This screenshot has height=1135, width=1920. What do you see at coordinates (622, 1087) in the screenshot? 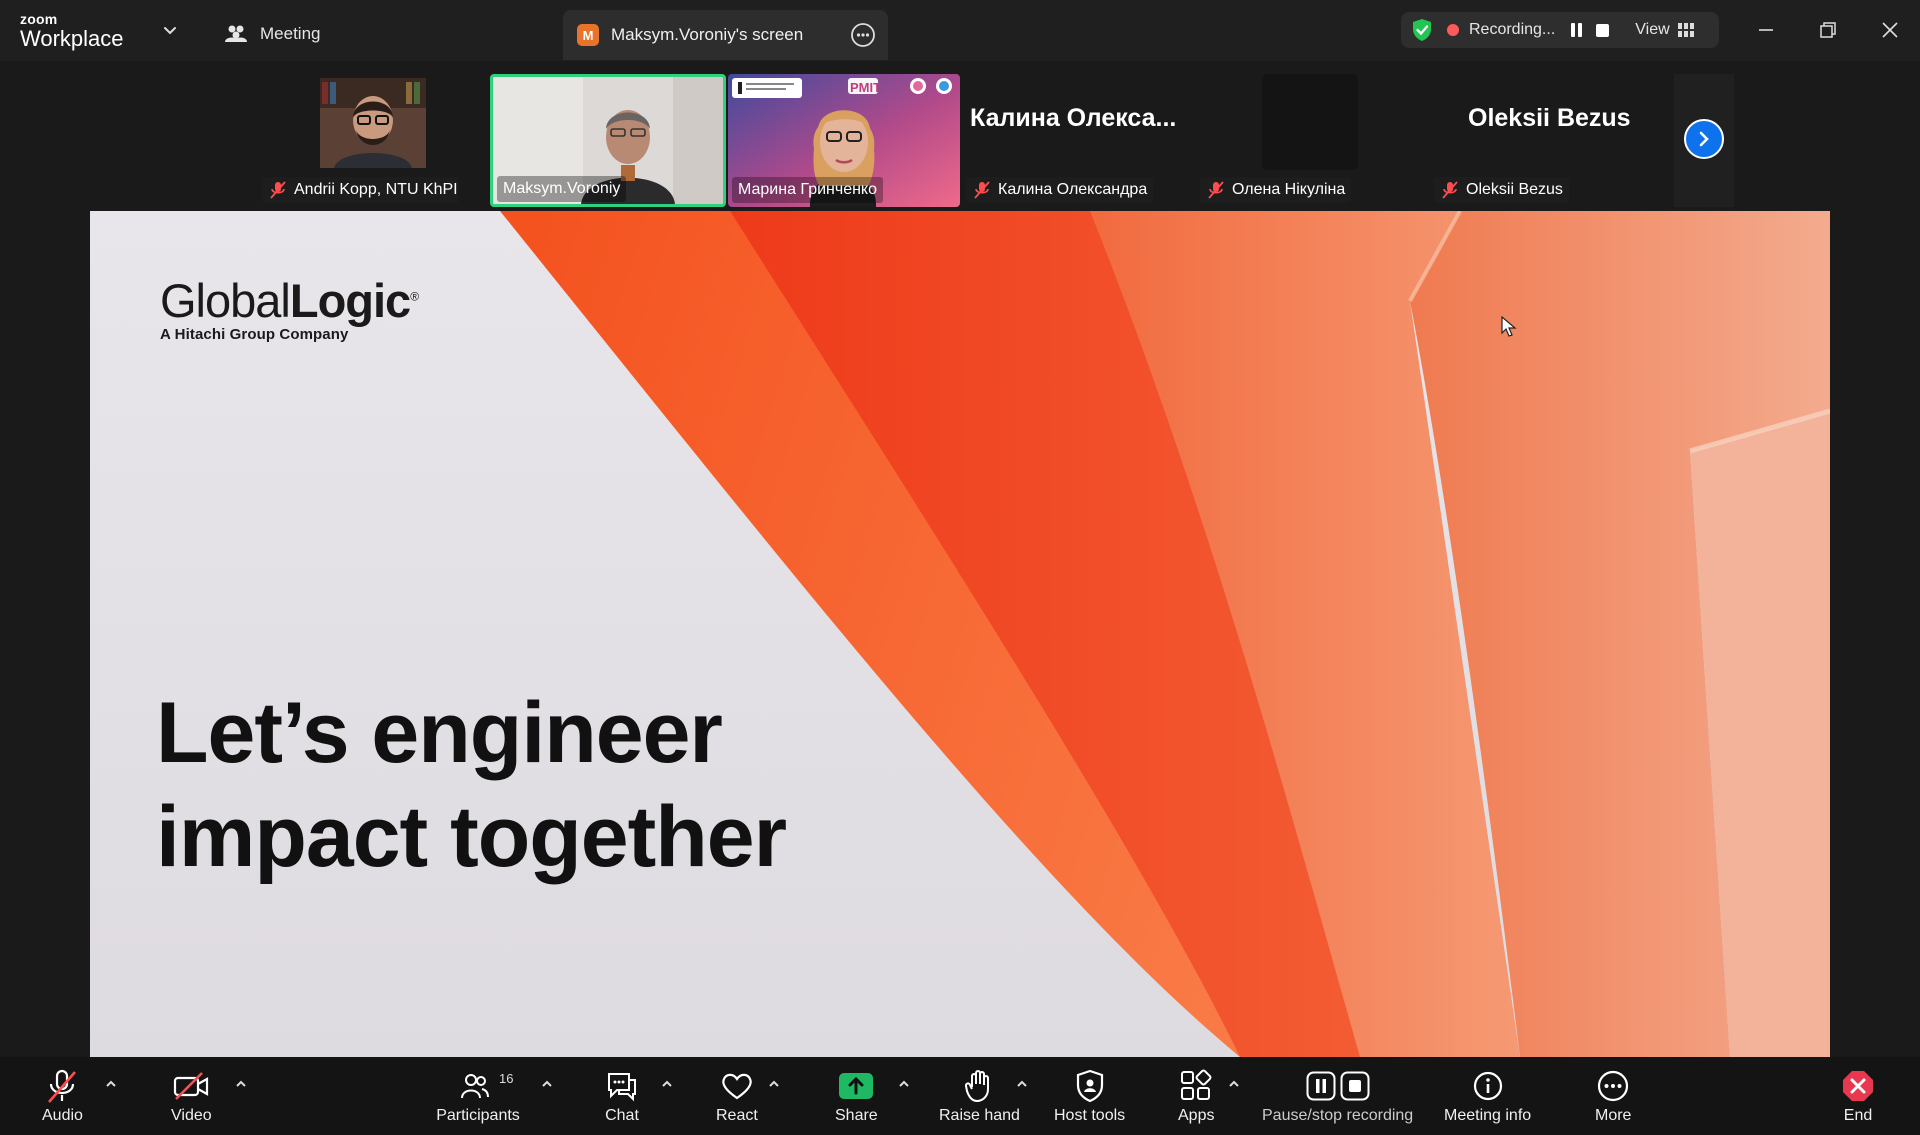
I see `chat-icon` at bounding box center [622, 1087].